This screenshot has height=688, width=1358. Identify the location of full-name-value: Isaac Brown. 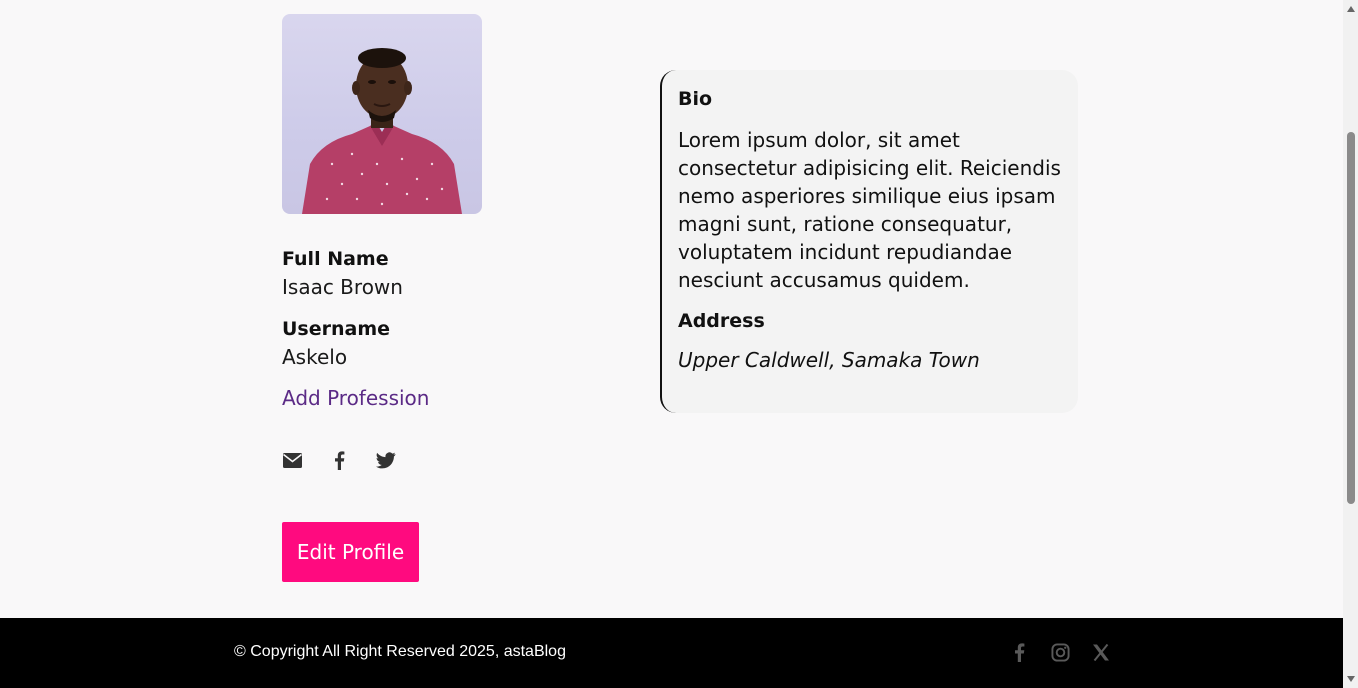
(342, 287).